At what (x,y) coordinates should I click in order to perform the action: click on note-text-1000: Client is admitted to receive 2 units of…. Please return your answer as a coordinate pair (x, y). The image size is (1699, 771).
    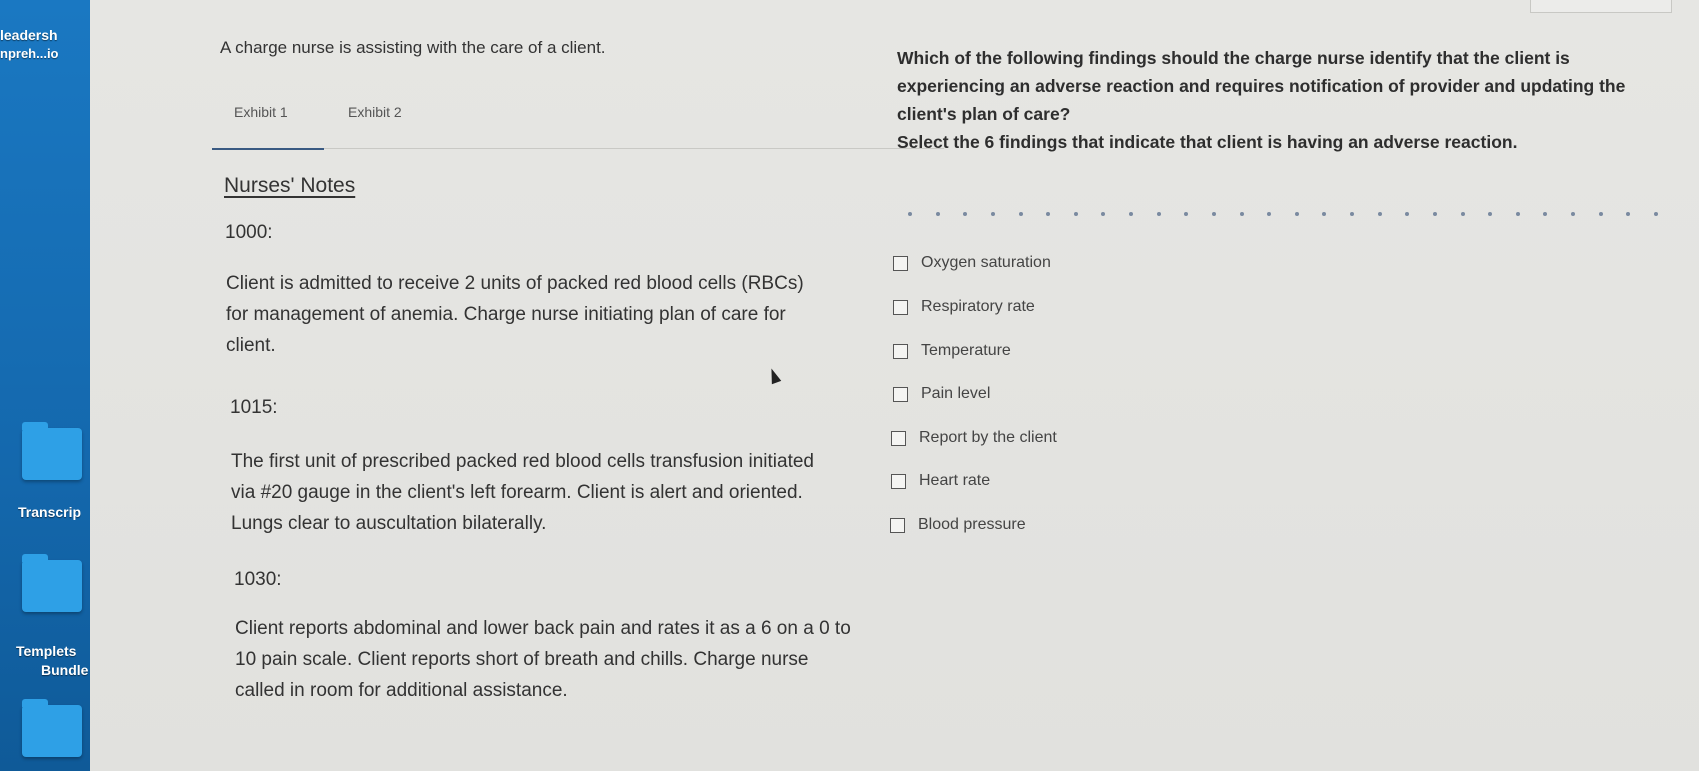
    Looking at the image, I should click on (515, 314).